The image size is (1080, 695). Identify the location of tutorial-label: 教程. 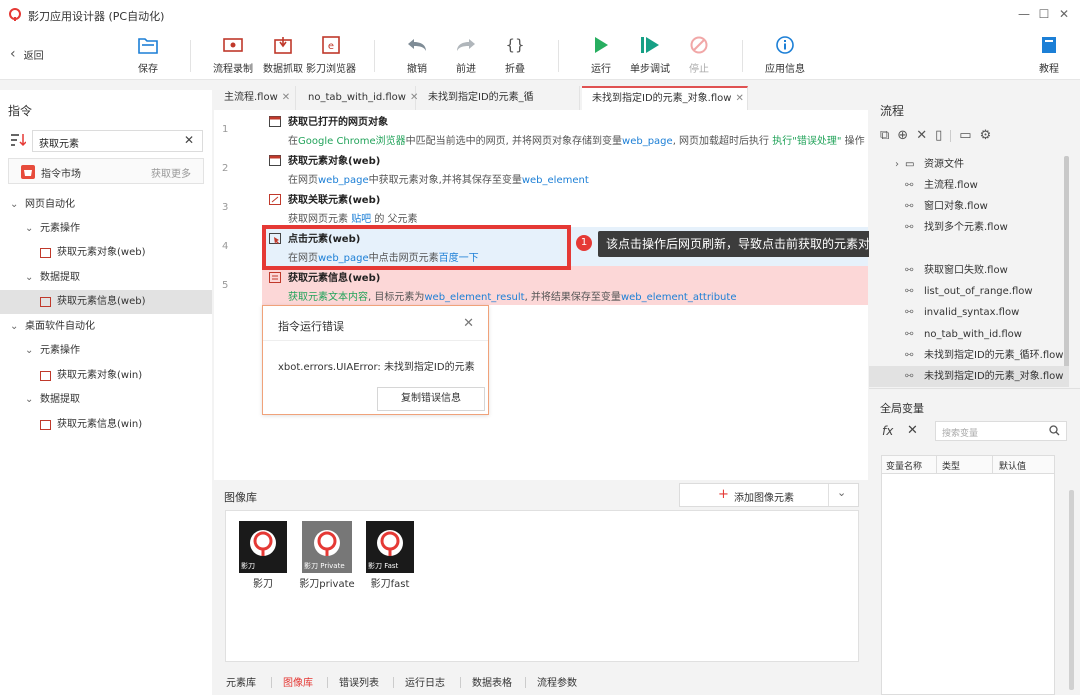
(1049, 69).